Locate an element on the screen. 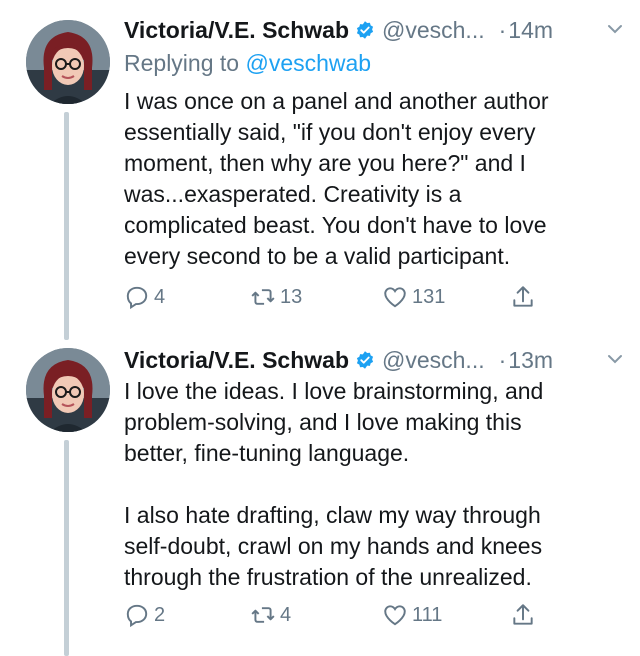 This screenshot has width=640, height=656. tweet-actions: 2 4 111 is located at coordinates (374, 617).